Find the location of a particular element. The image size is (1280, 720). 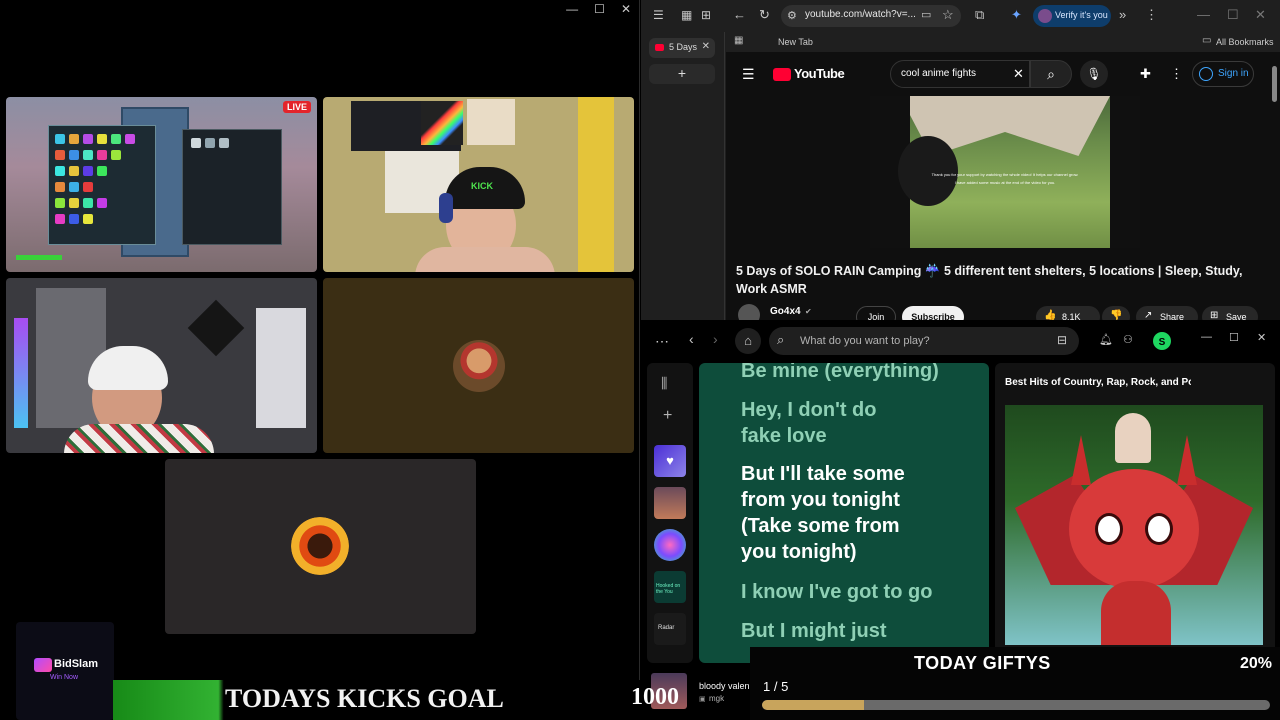

library-thumb-4: Hooked on the You is located at coordinates (670, 587).